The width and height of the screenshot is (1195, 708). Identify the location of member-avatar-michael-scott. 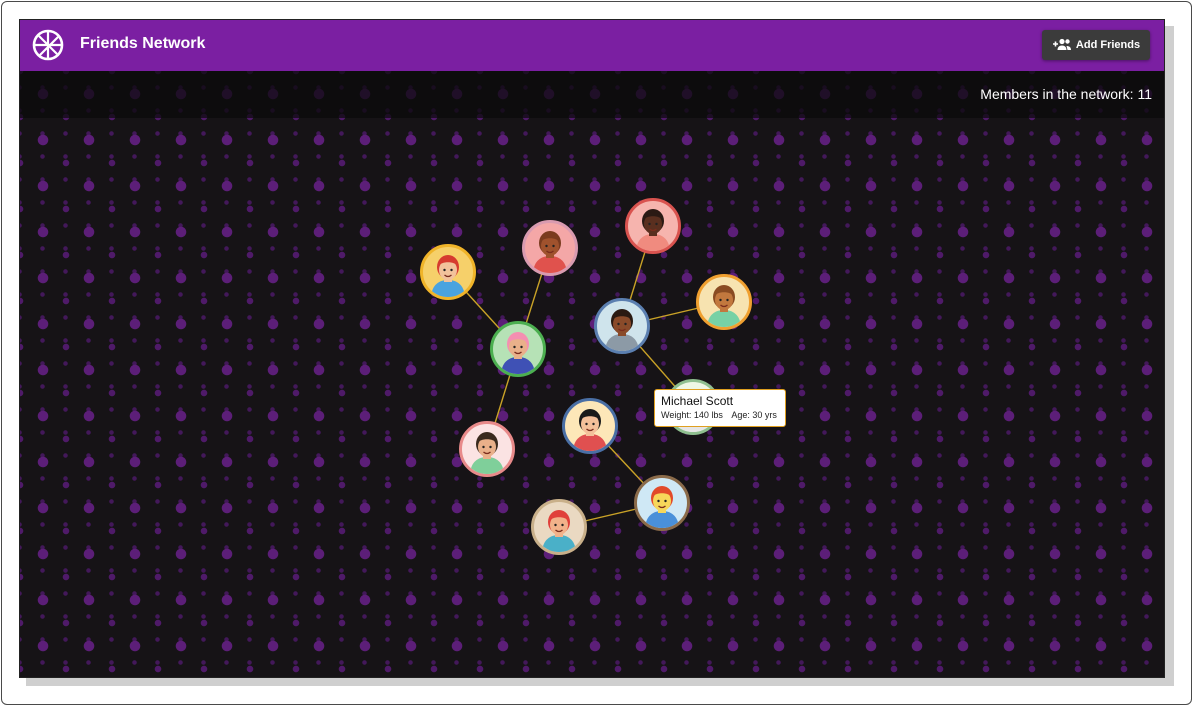
(622, 326).